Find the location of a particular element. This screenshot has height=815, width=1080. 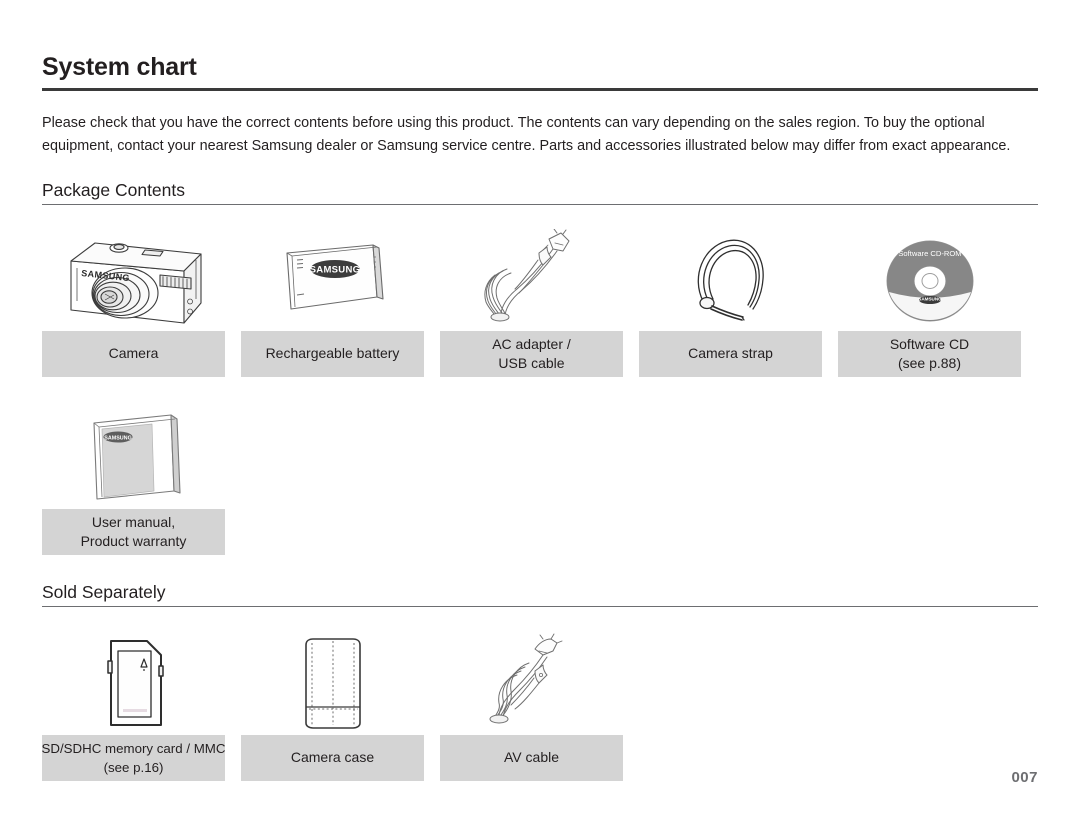

section-divider-package-contents is located at coordinates (540, 204).